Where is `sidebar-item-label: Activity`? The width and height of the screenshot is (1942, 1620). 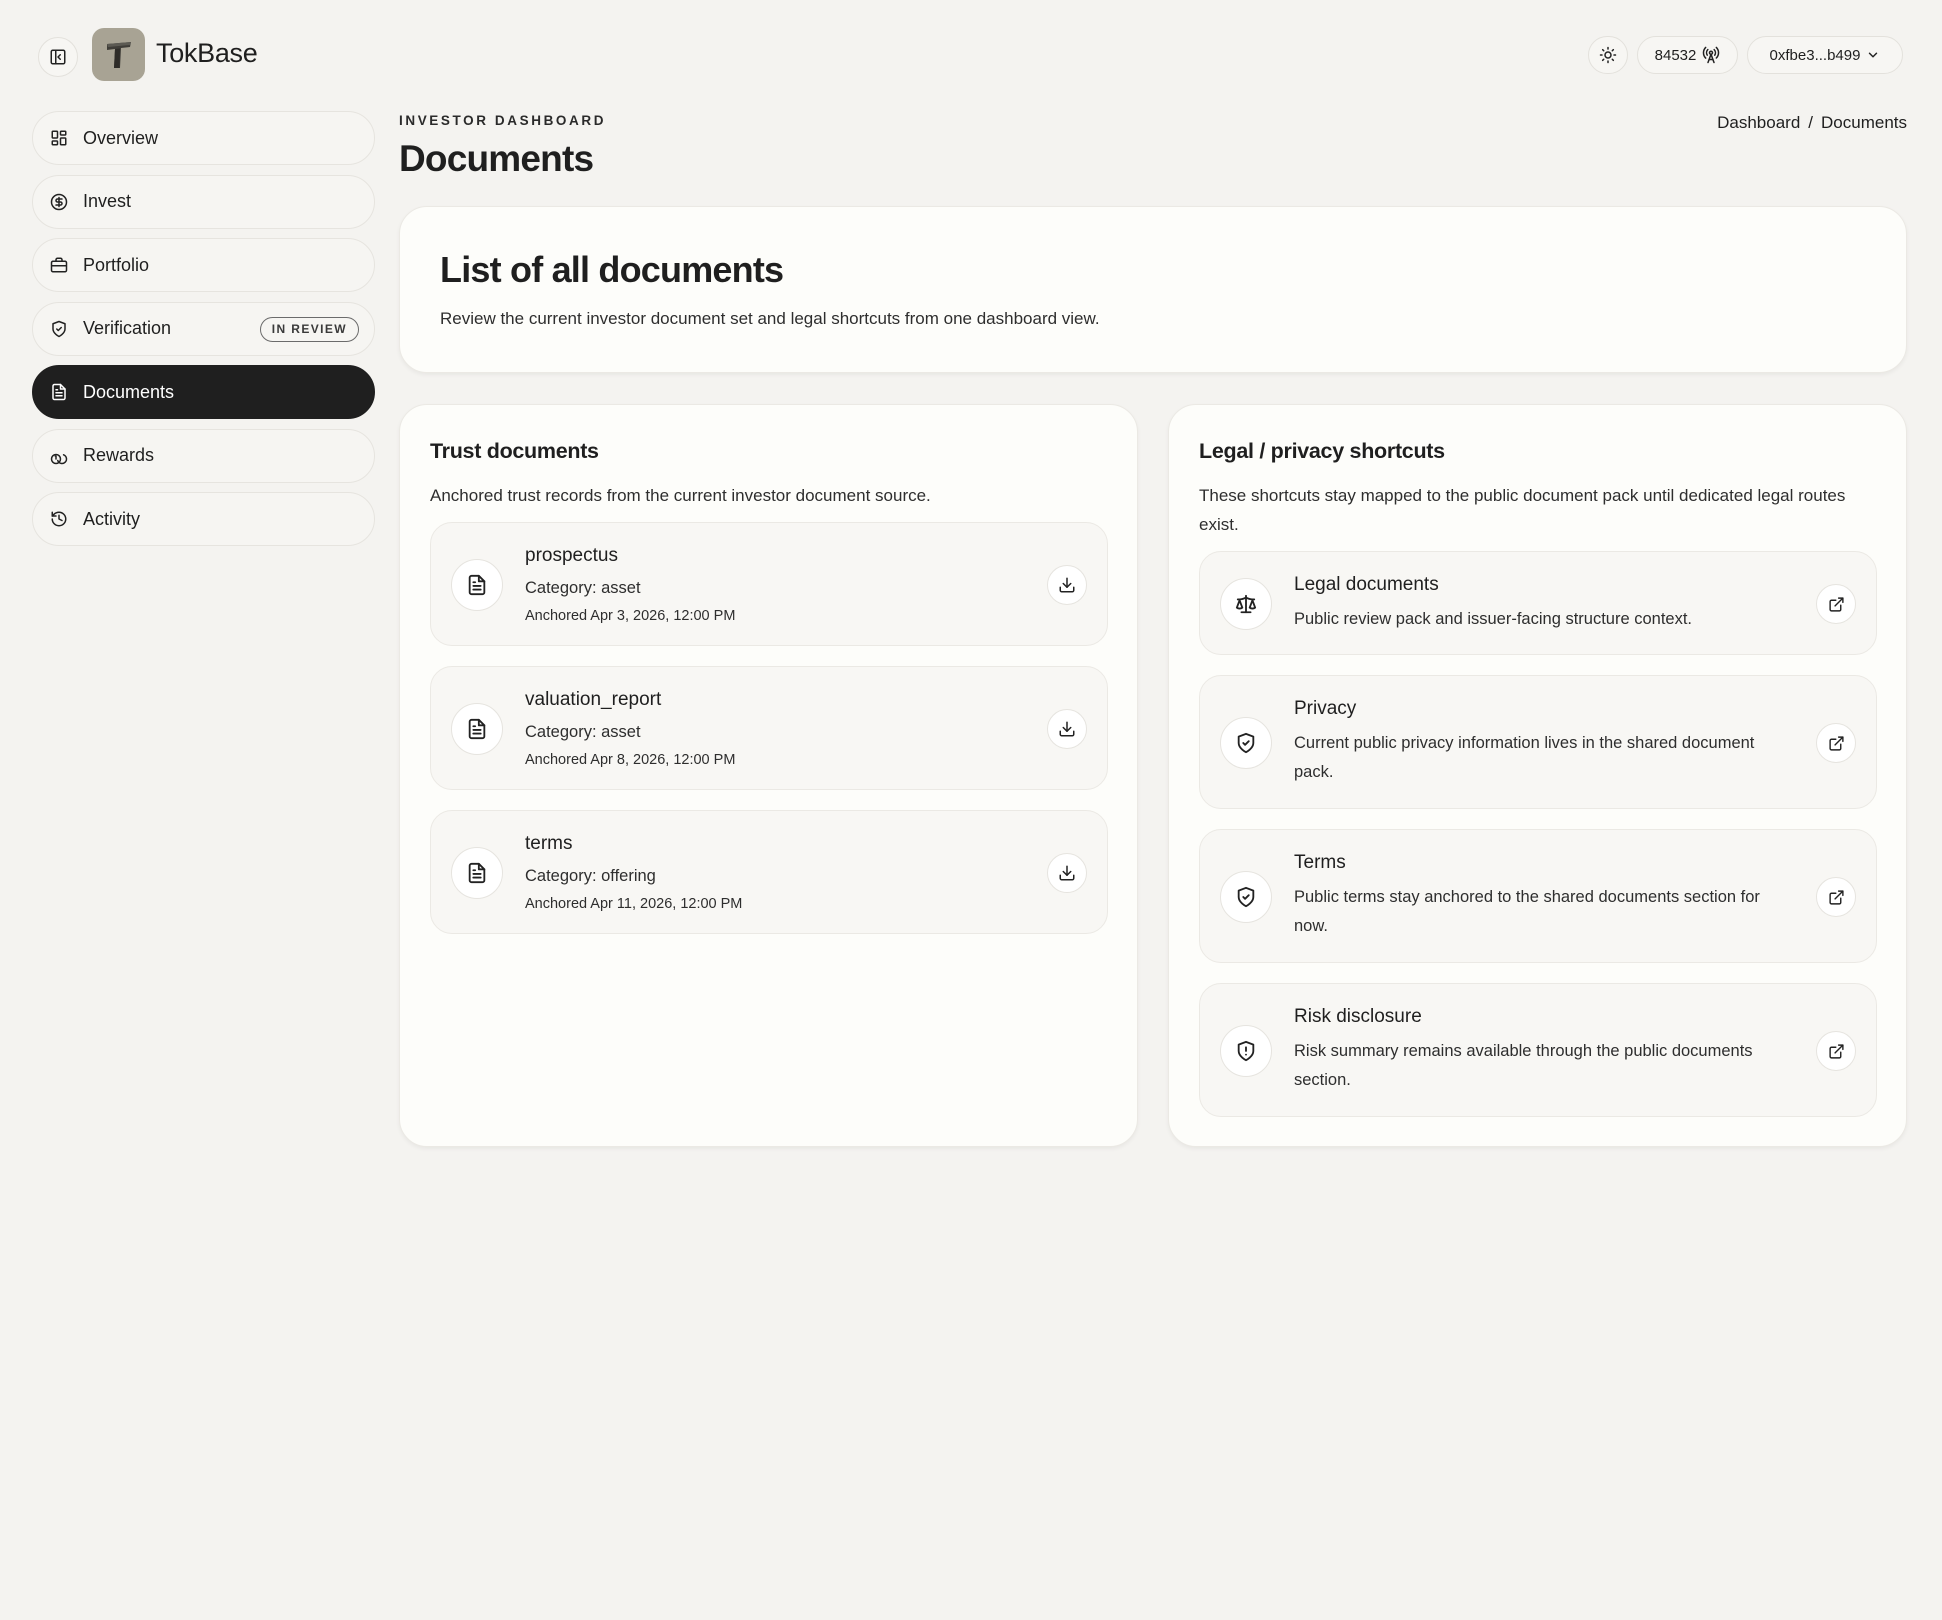 sidebar-item-label: Activity is located at coordinates (112, 518).